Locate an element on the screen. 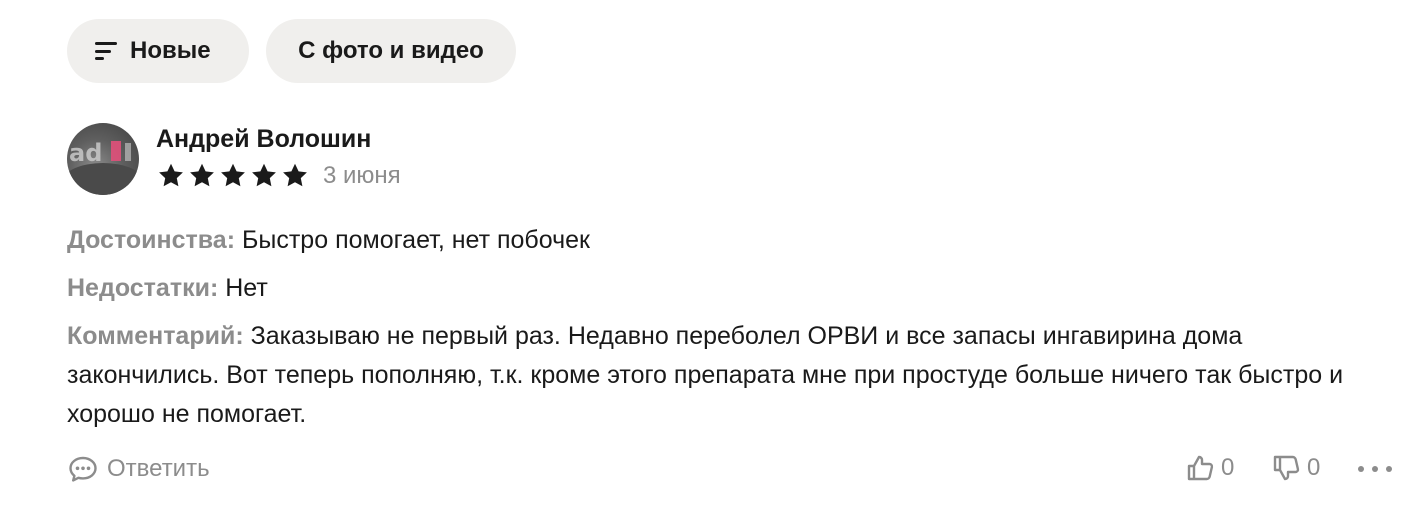  sort-lines-icon is located at coordinates (107, 51).